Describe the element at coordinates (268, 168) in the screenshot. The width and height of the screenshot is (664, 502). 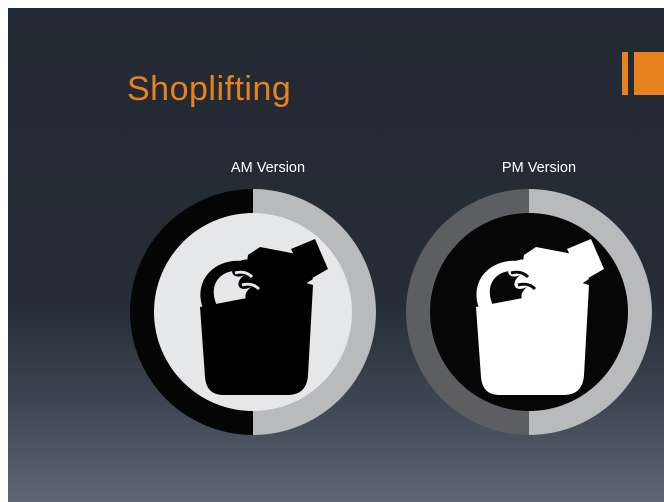
I see `am-version-label: AM Version` at that location.